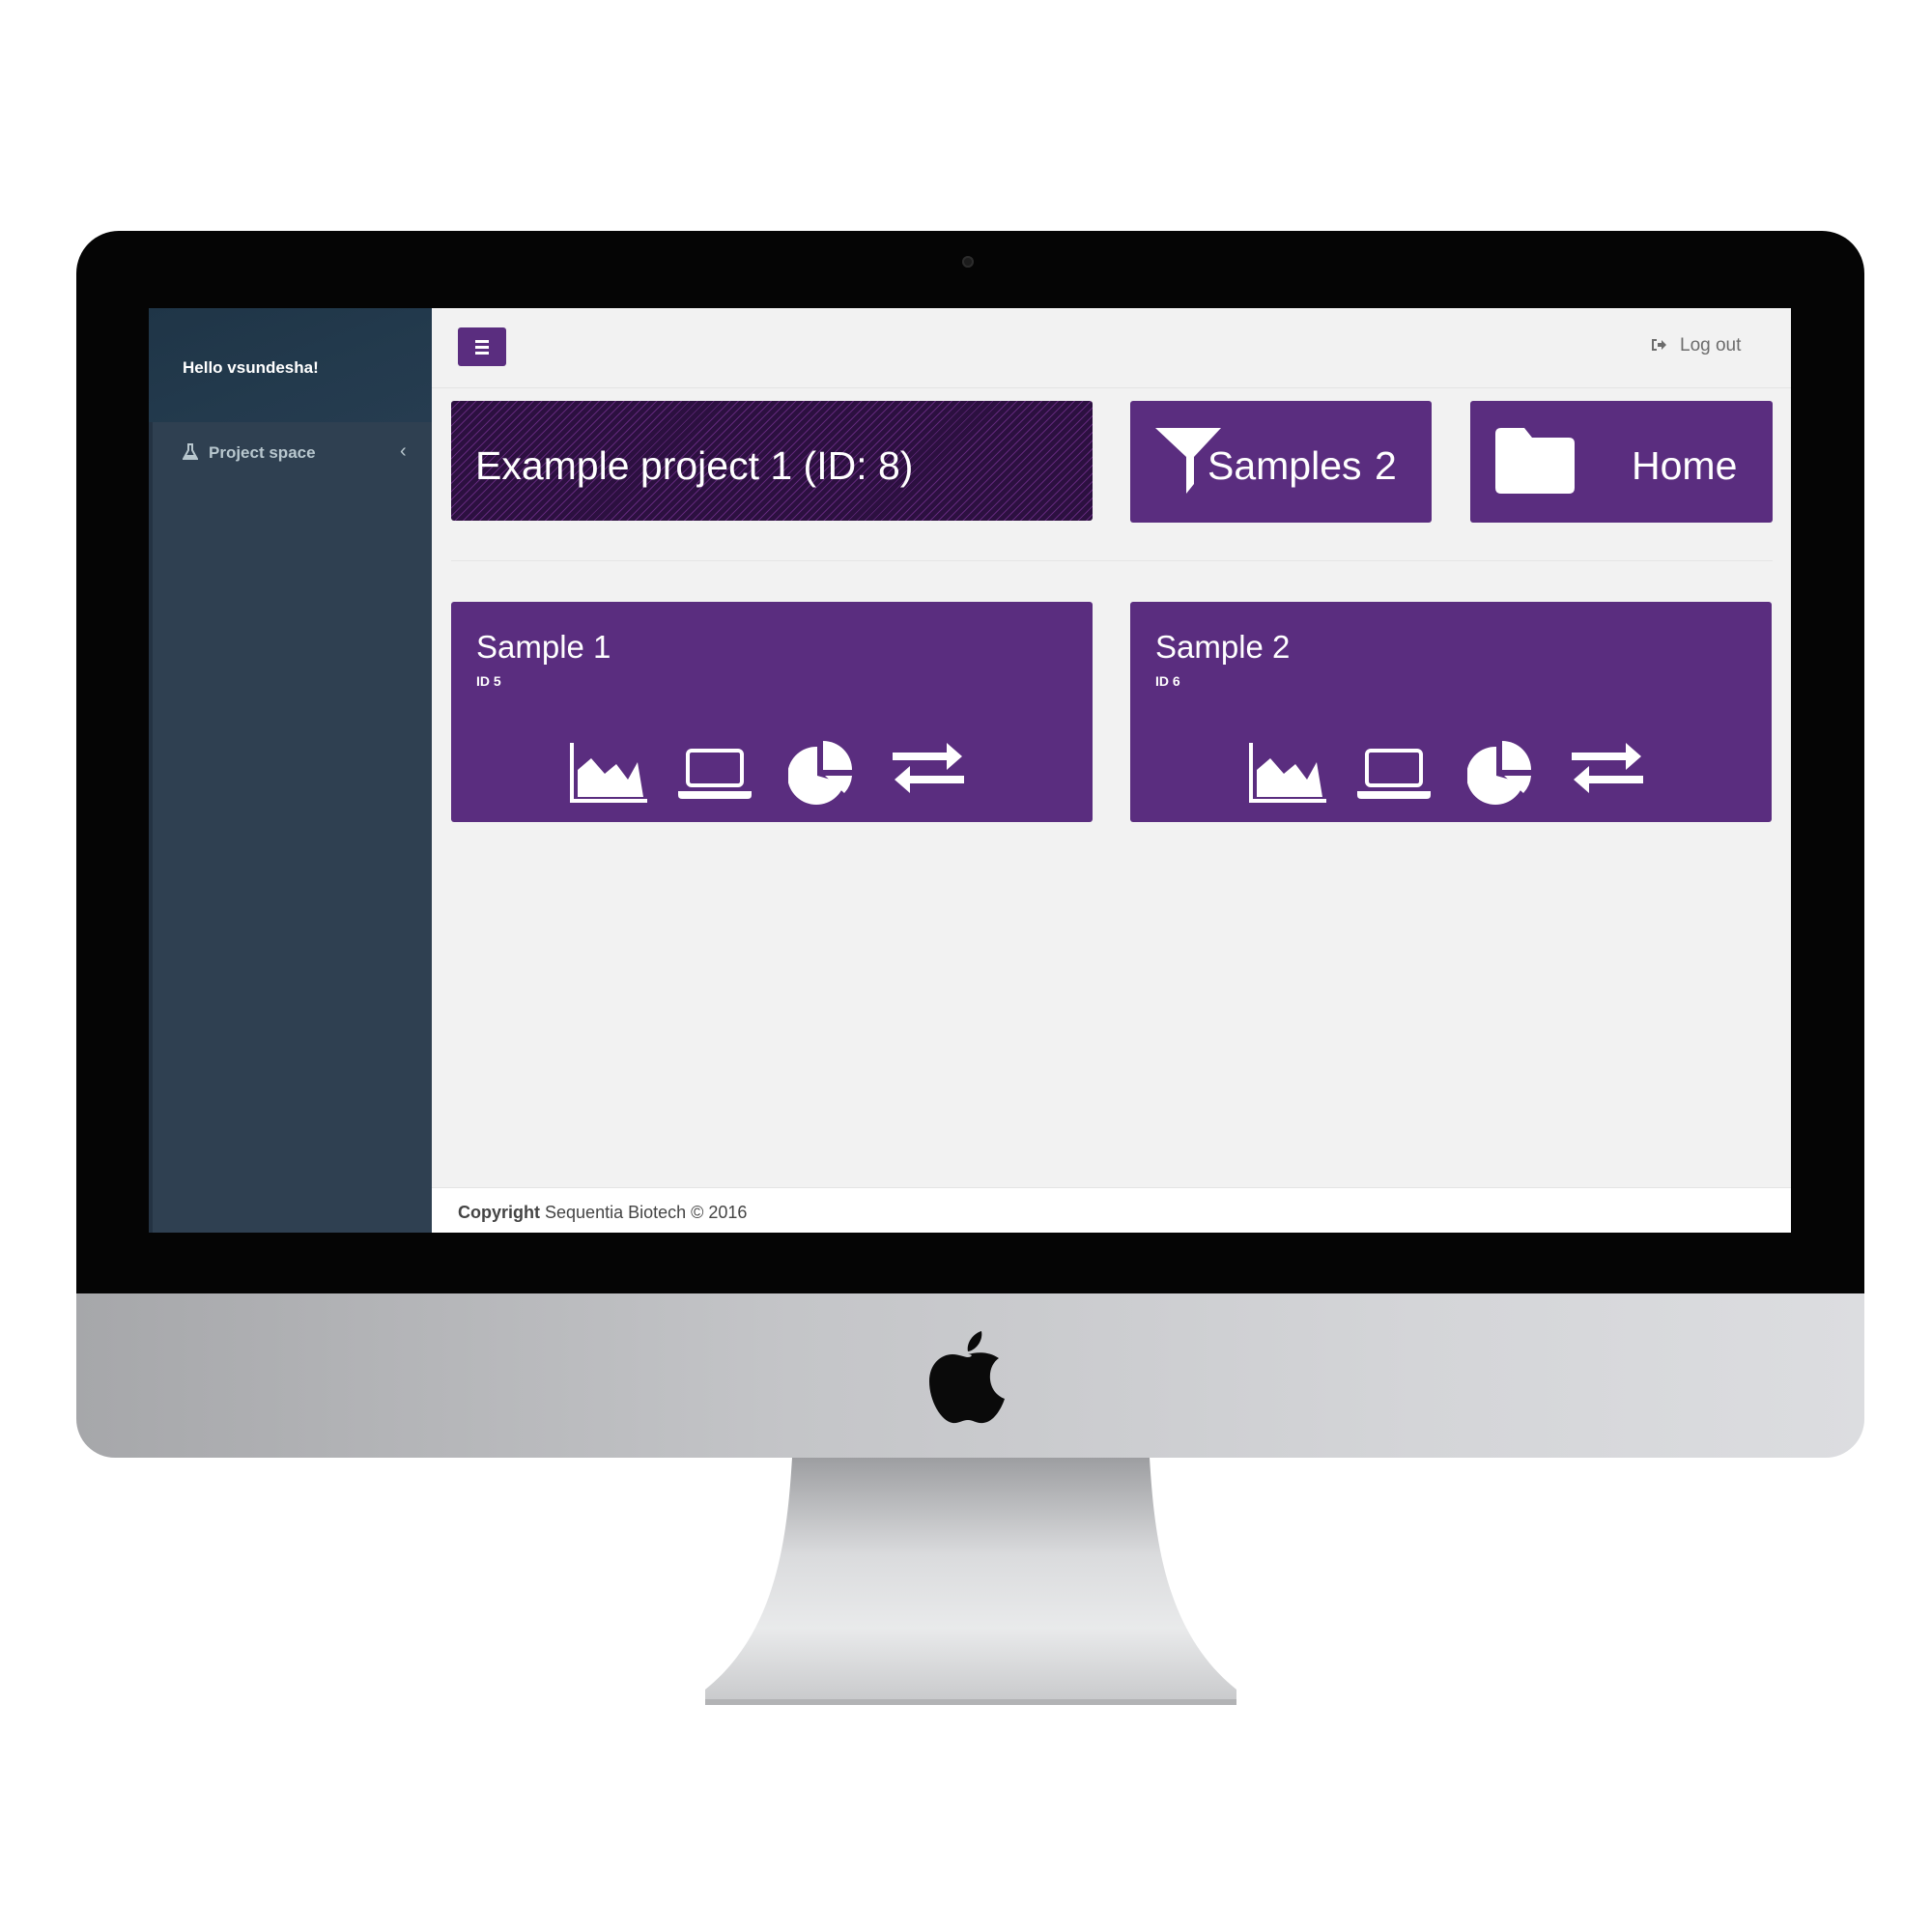 The height and width of the screenshot is (1932, 1932). I want to click on sample-card: Sample 1 ID 5, so click(772, 712).